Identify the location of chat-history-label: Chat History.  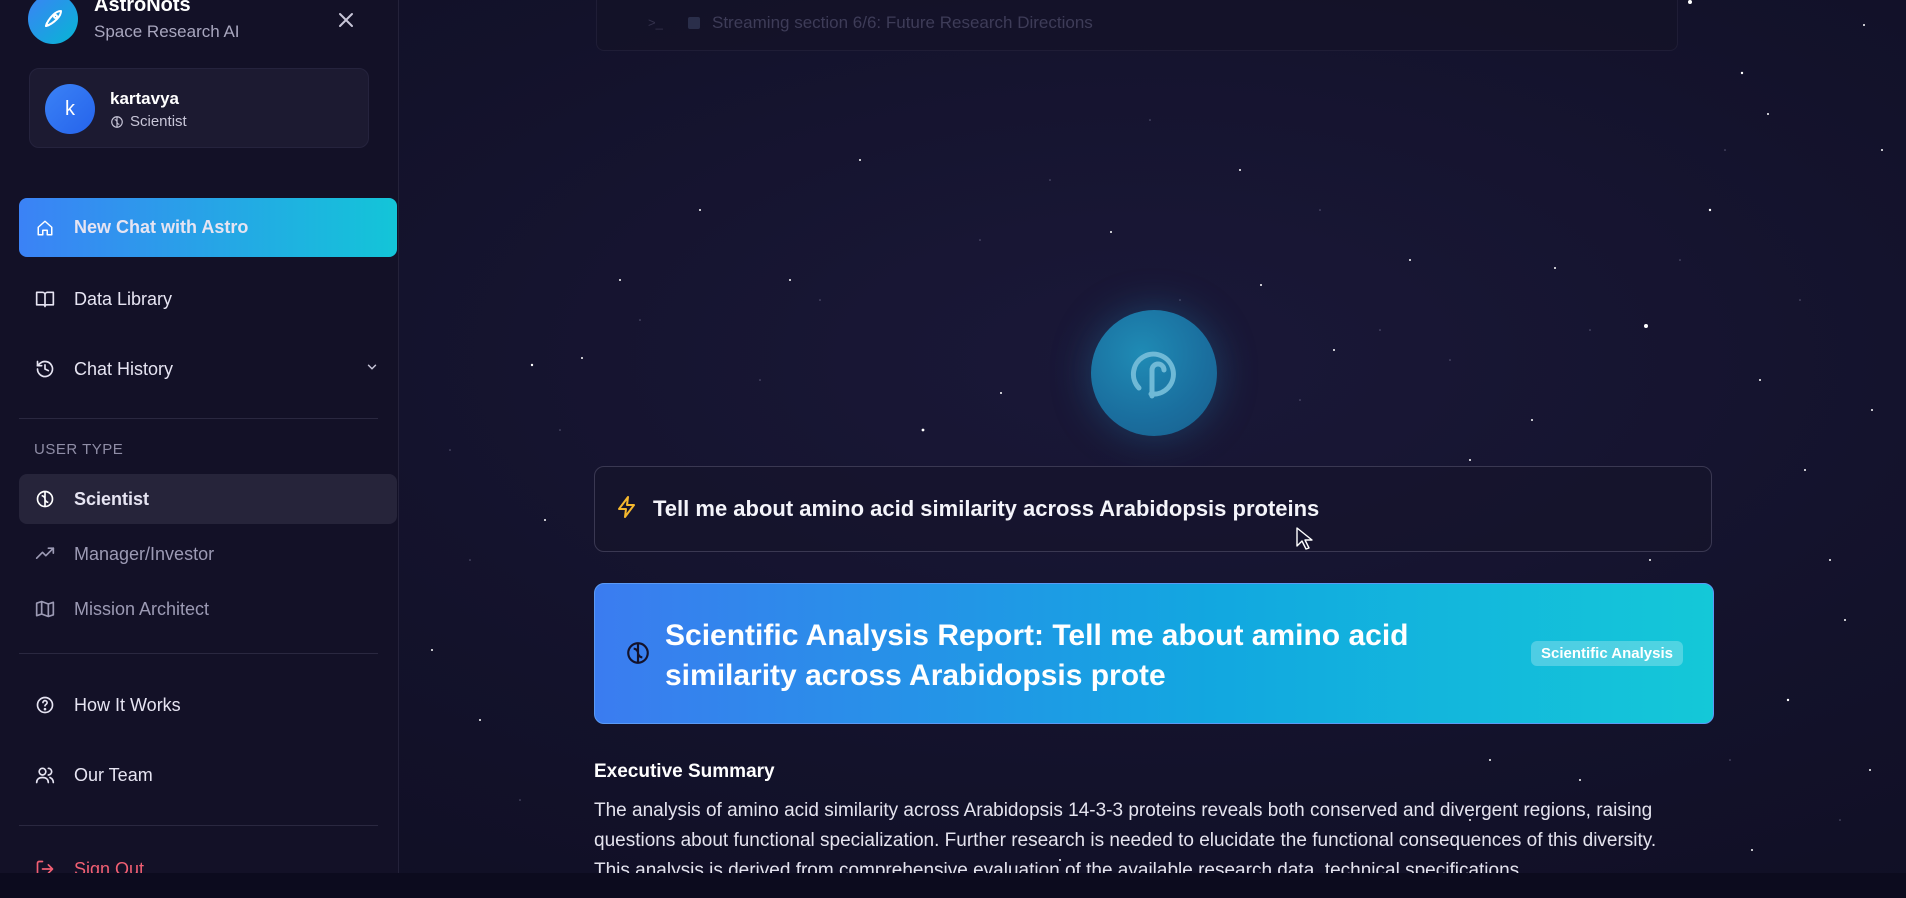
(124, 368).